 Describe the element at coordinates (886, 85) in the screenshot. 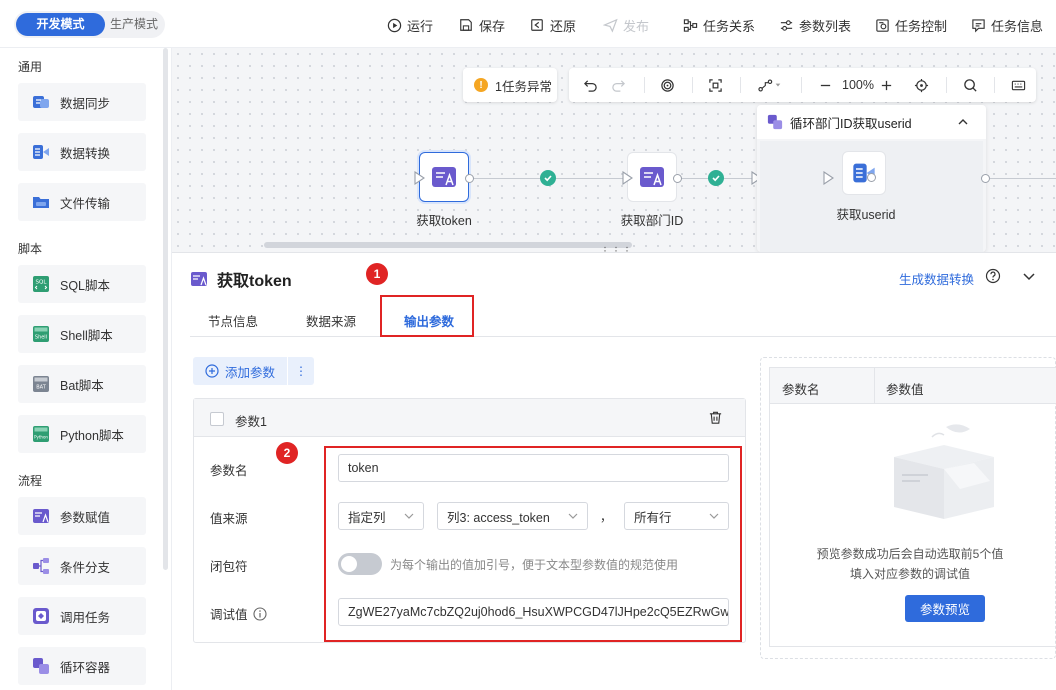

I see `zoom-in-icon` at that location.